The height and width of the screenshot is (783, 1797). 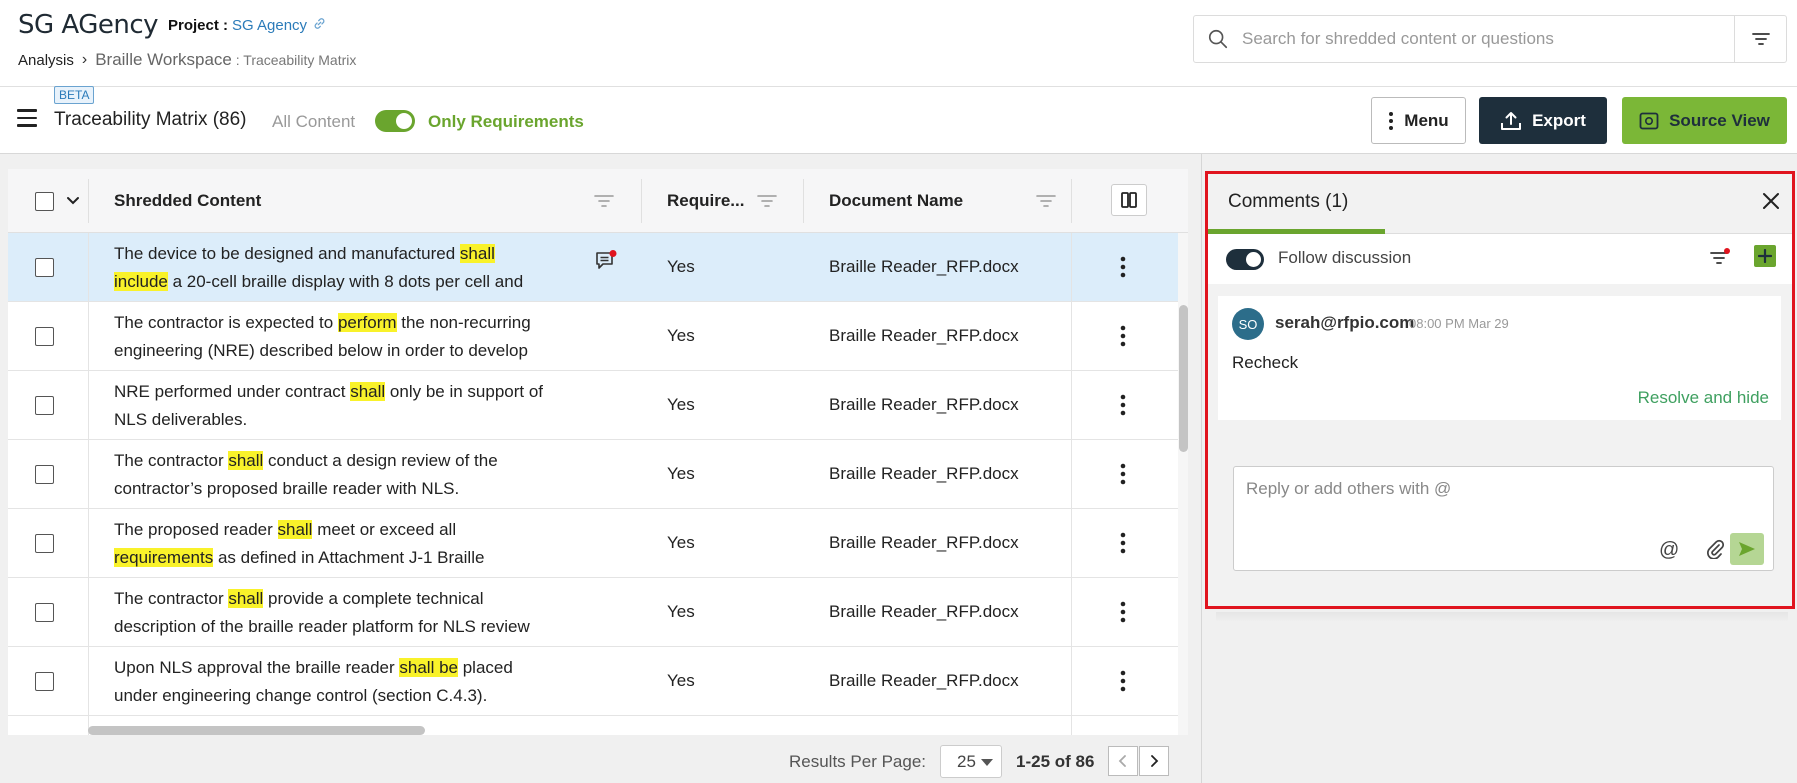 I want to click on send-button, so click(x=1747, y=549).